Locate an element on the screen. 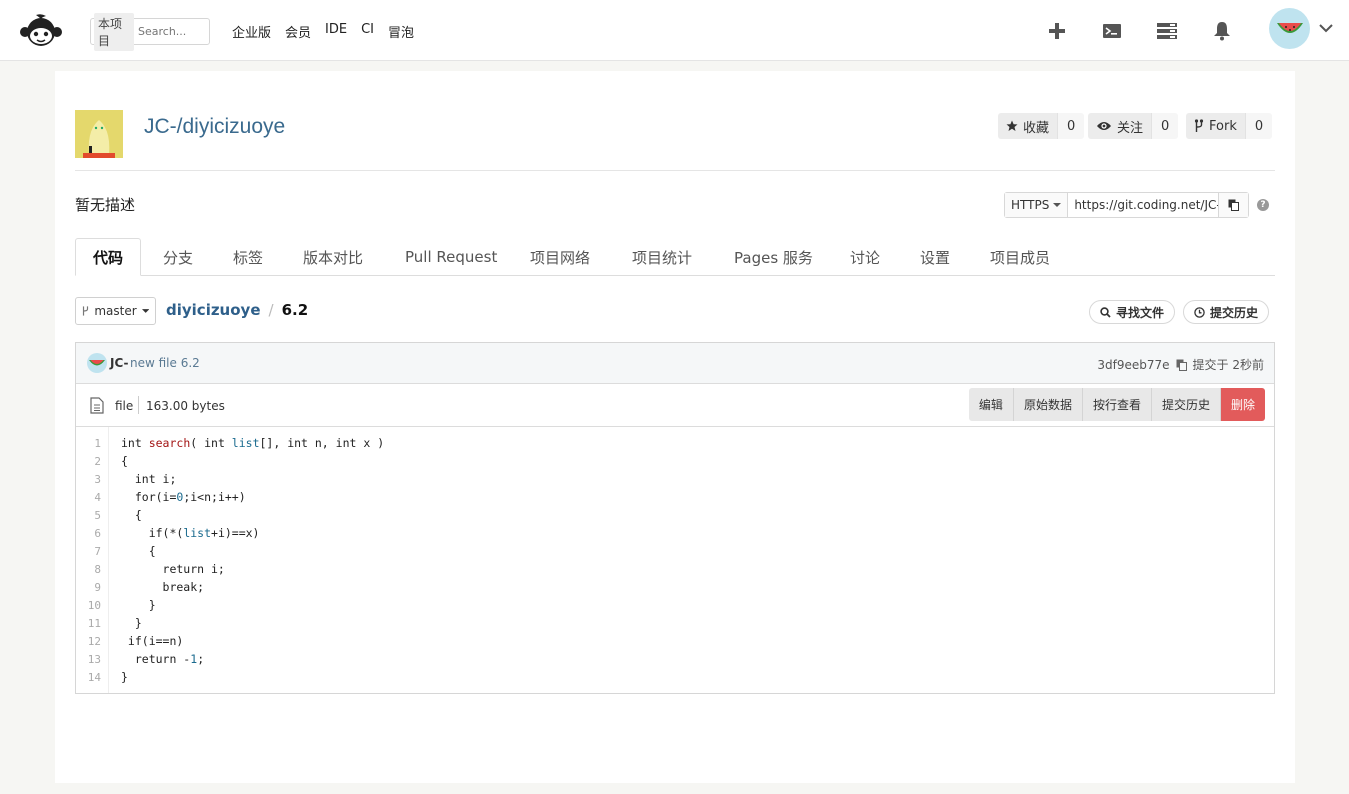 The image size is (1349, 794). blame-button: 按行查看 is located at coordinates (1117, 404).